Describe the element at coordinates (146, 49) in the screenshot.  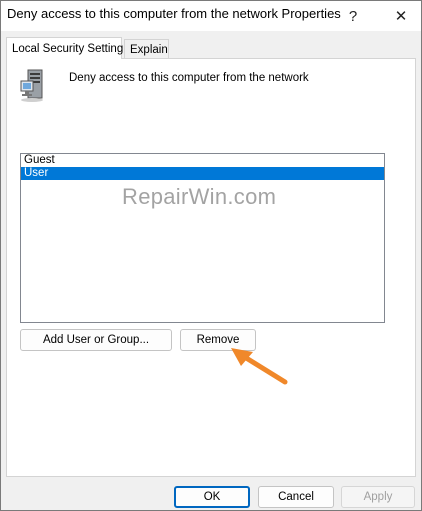
I see `tab-explain: Explain` at that location.